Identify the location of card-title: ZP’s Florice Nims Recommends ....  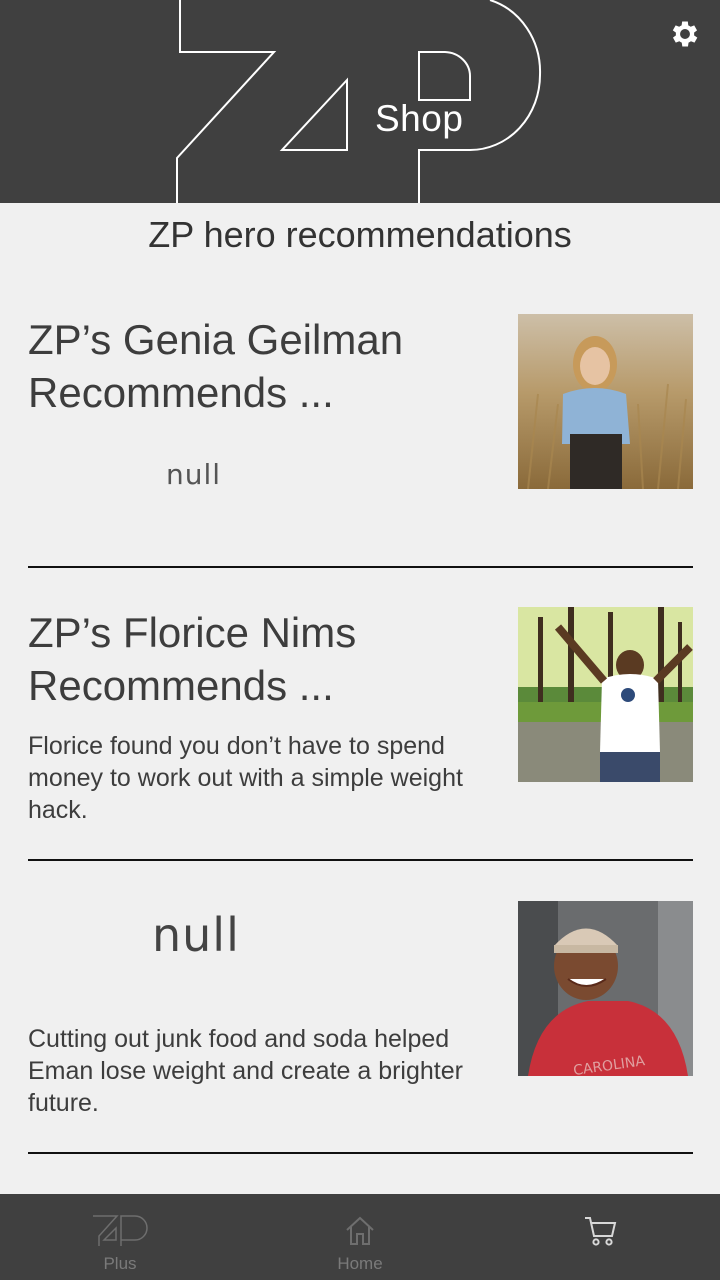
(192, 659).